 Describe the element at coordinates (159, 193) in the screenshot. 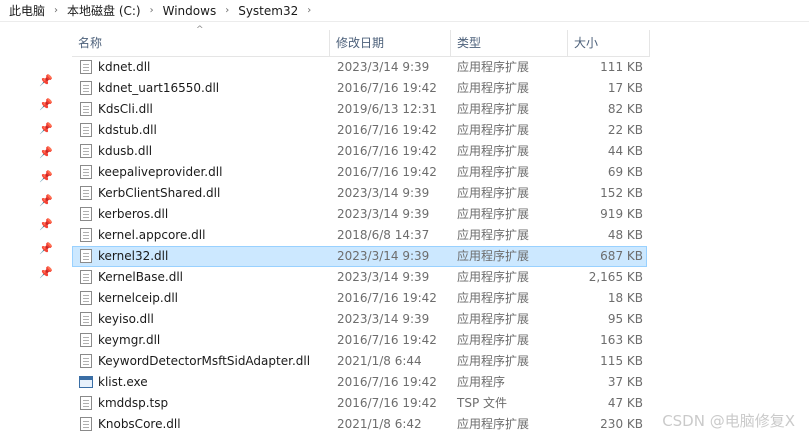

I see `file-name: KerbClientShared.dll` at that location.